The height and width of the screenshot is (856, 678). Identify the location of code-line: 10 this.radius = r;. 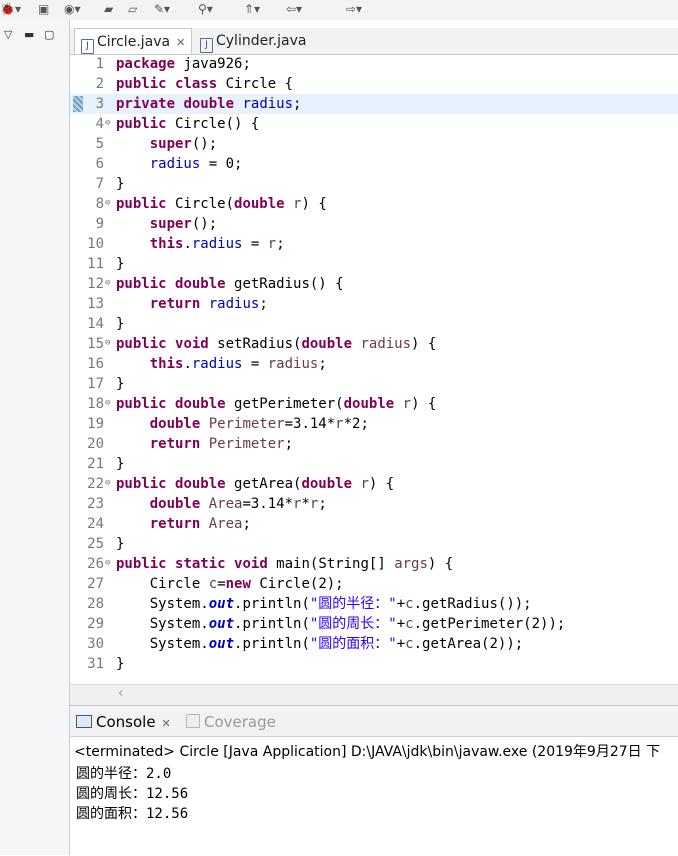
(374, 244).